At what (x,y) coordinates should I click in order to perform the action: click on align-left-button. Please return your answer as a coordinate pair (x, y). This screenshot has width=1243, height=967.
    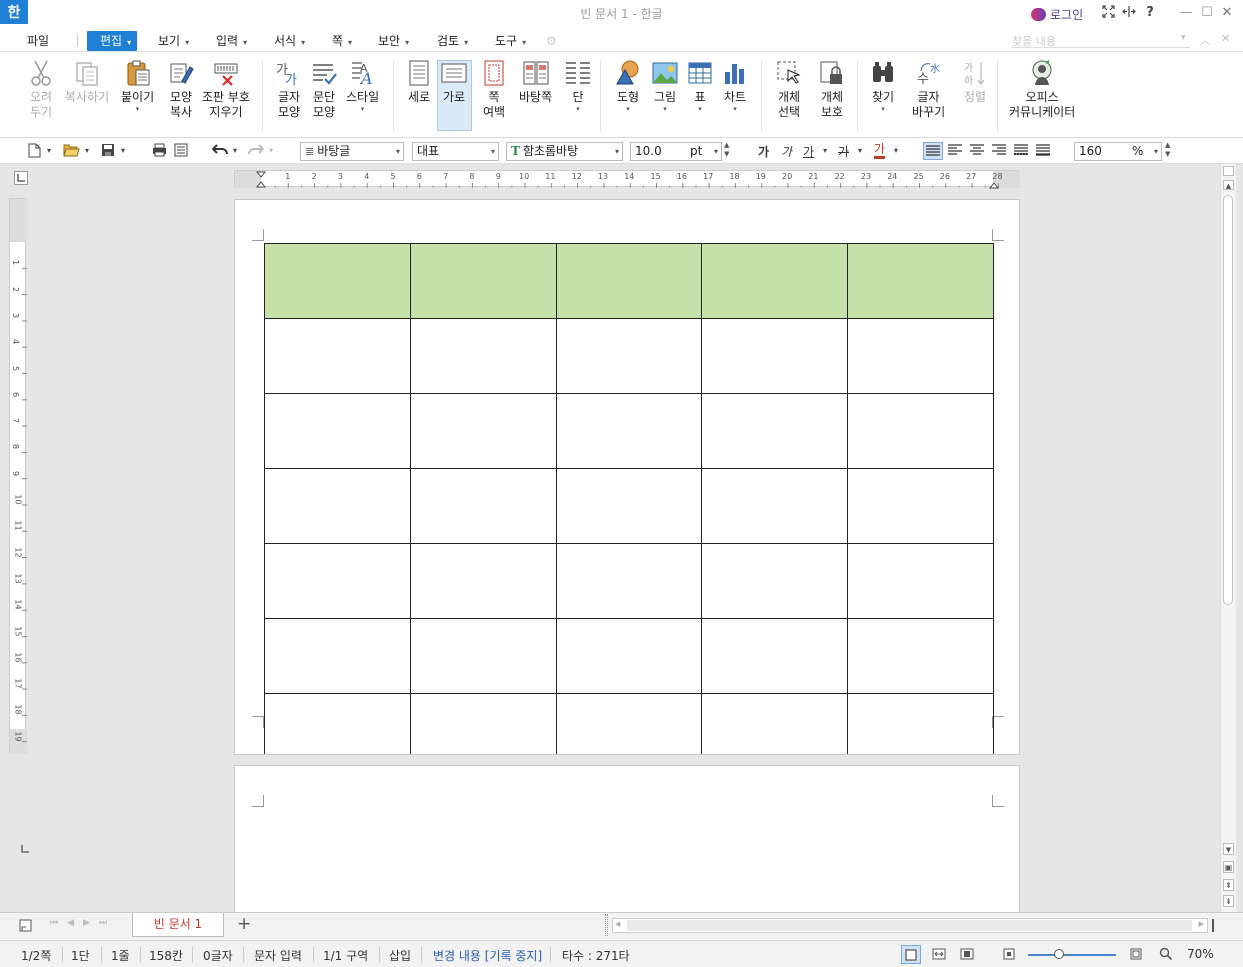
    Looking at the image, I should click on (955, 151).